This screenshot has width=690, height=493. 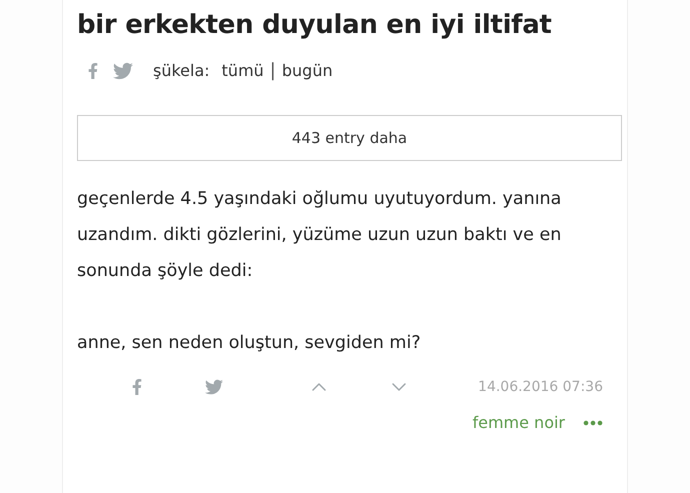 I want to click on filter-link: bugün, so click(x=307, y=70).